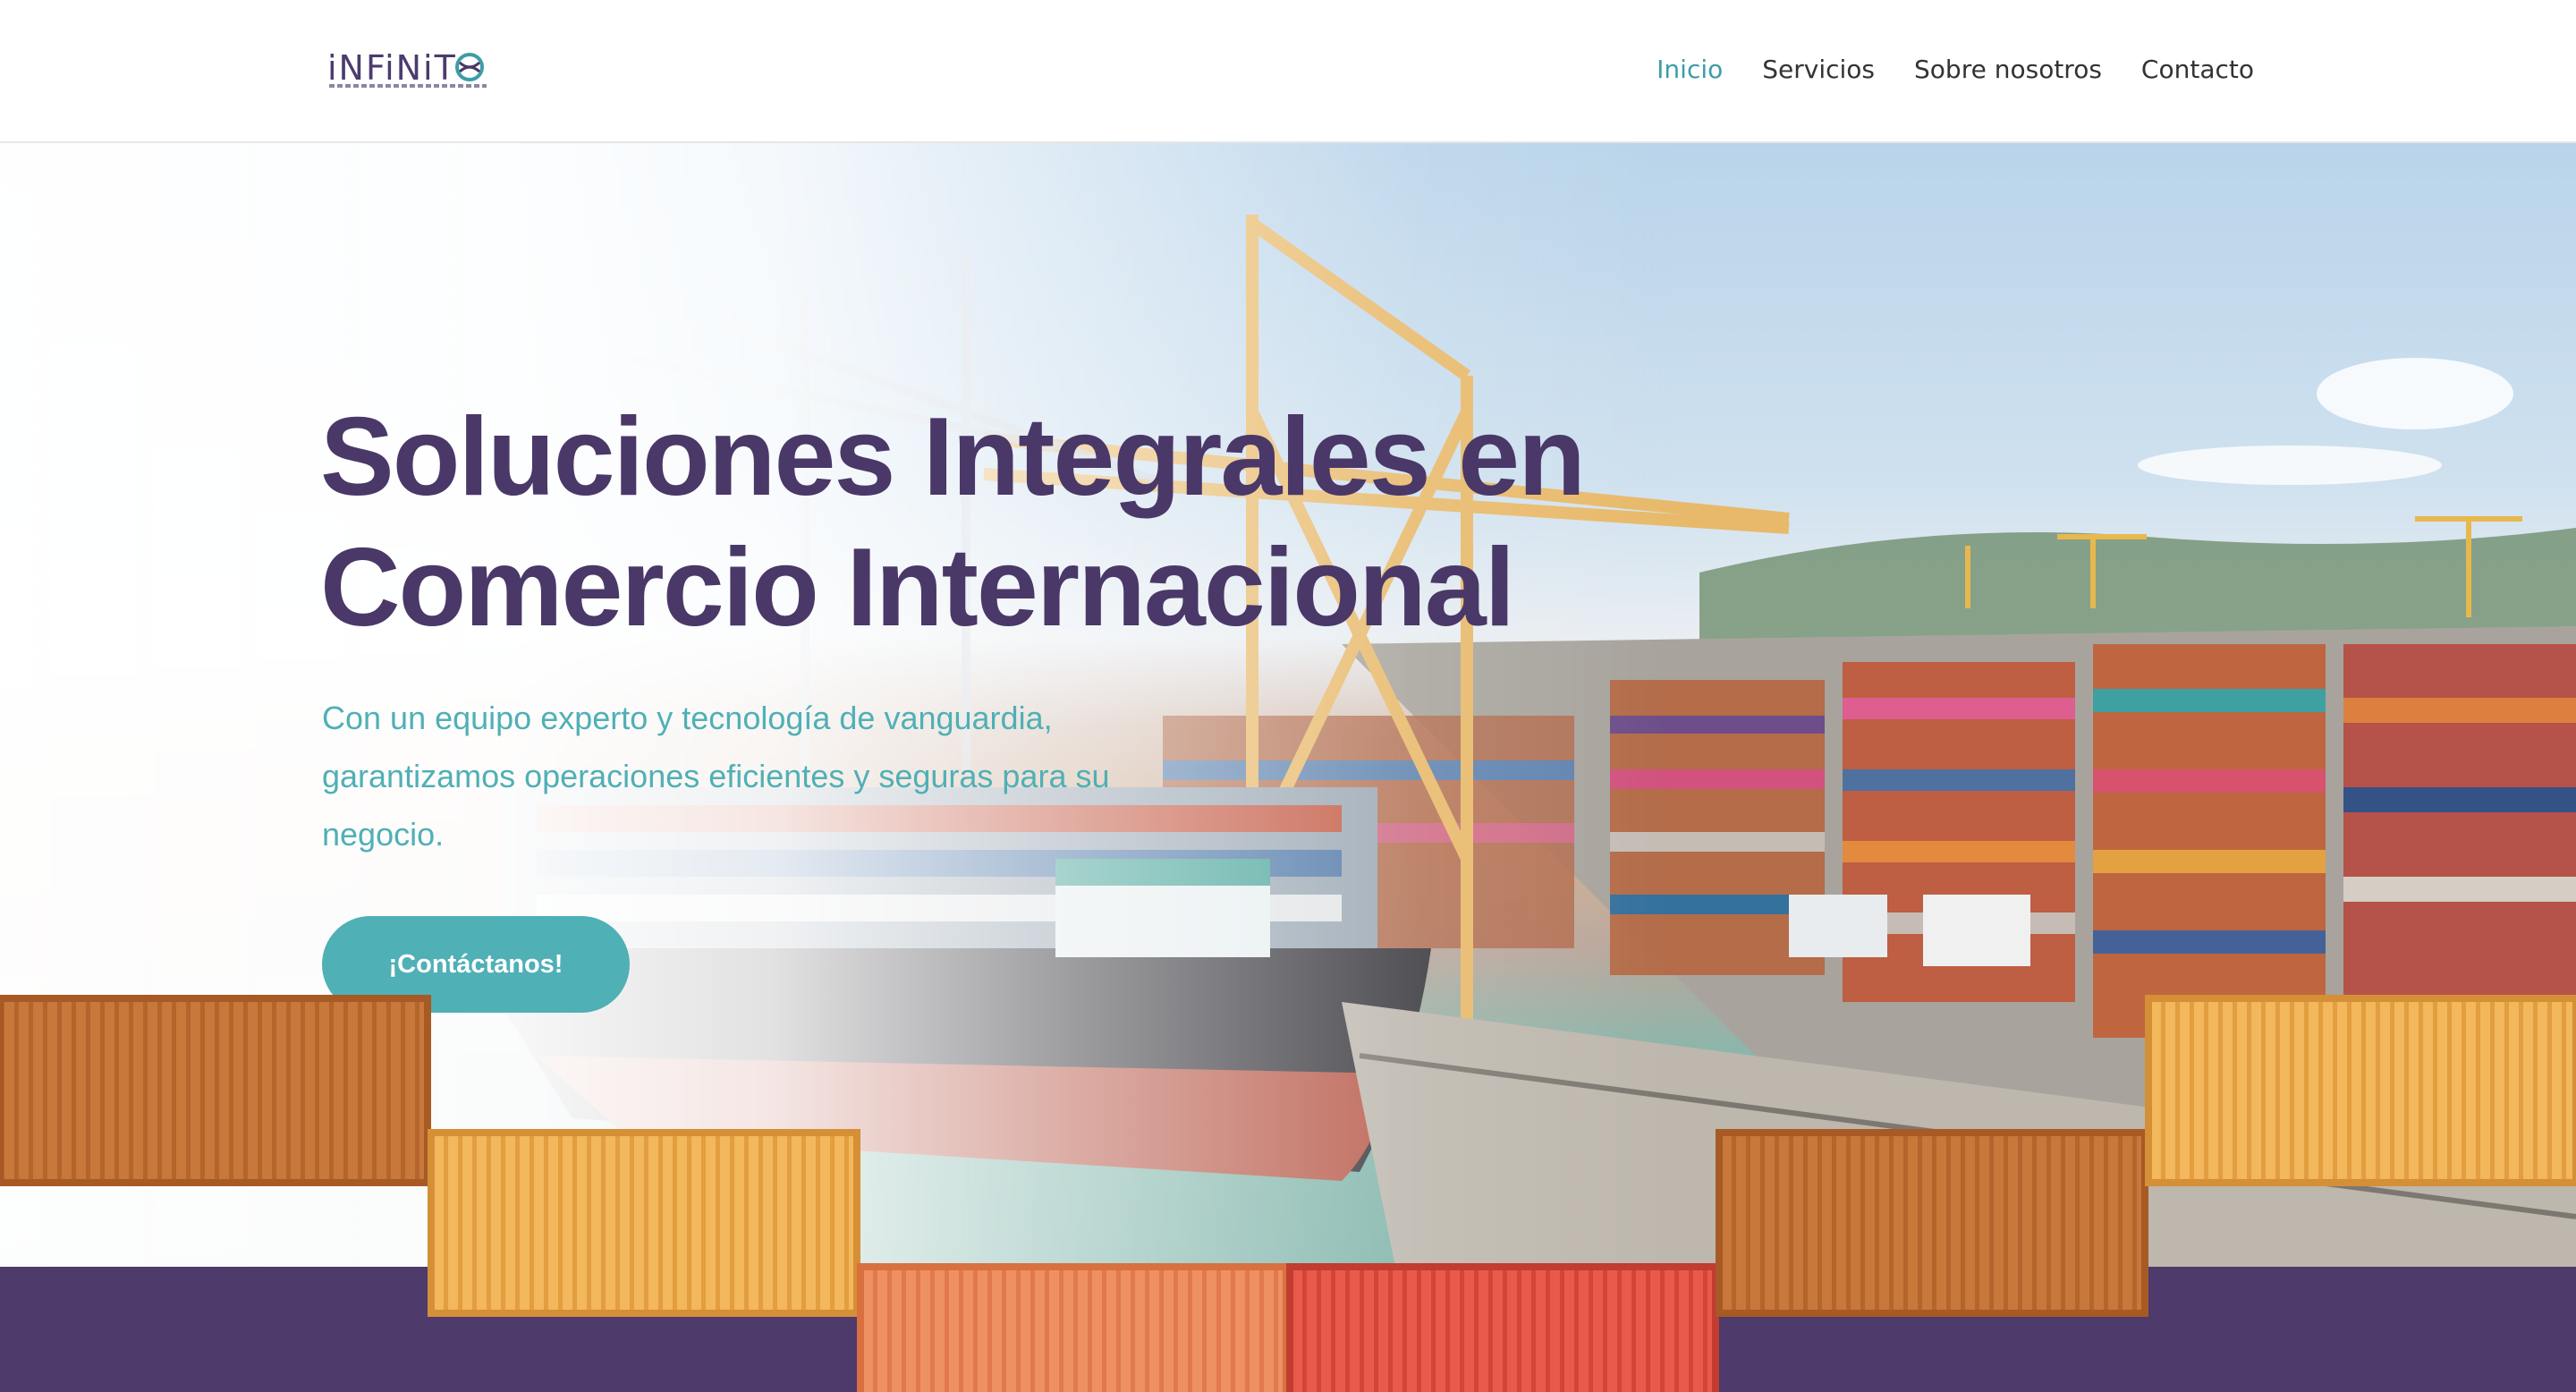  Describe the element at coordinates (469, 67) in the screenshot. I see `globe-icon` at that location.